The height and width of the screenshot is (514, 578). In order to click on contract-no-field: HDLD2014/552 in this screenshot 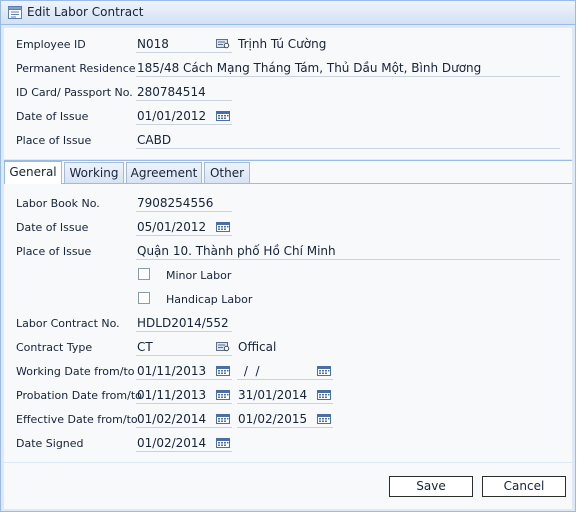, I will do `click(183, 323)`.